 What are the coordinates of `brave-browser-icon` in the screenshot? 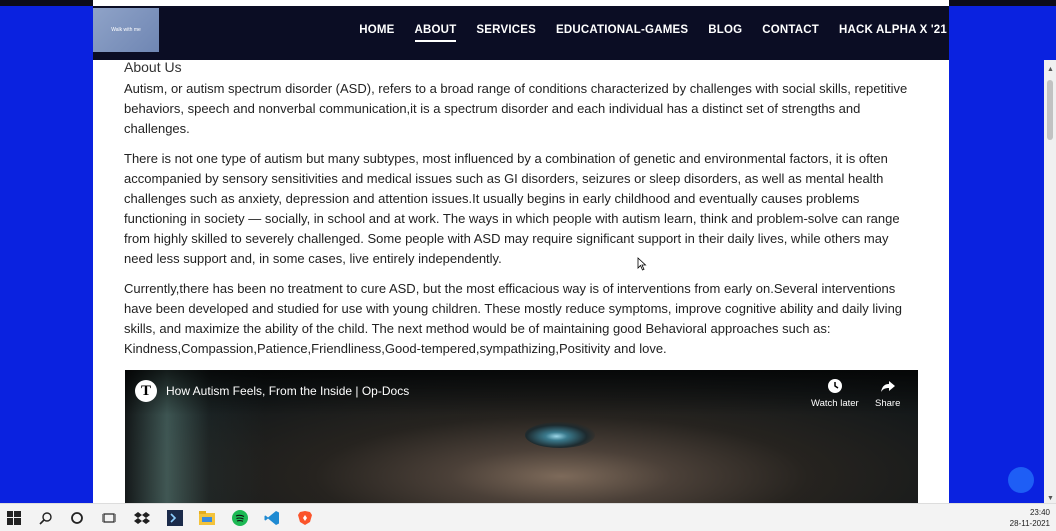 It's located at (305, 518).